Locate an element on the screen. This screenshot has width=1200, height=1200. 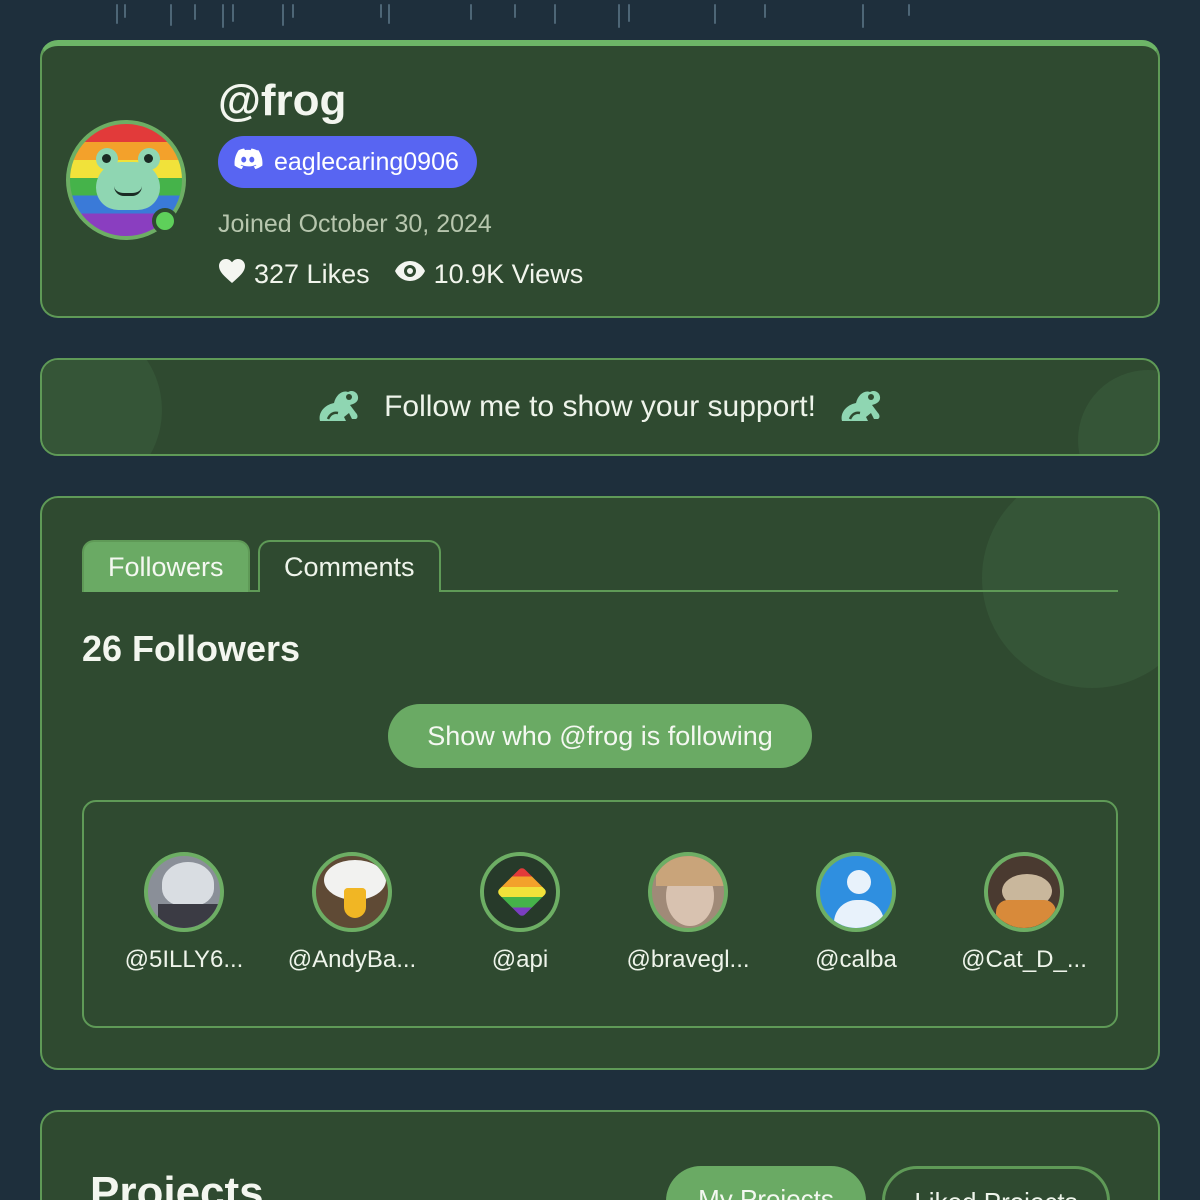
follower-name: @calba is located at coordinates (856, 959).